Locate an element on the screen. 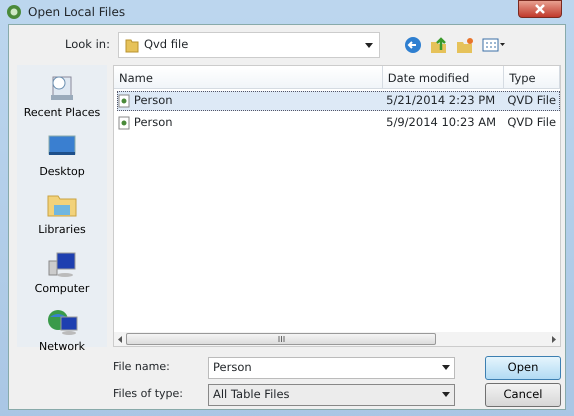 The image size is (574, 416). column-header: Date modified is located at coordinates (443, 77).